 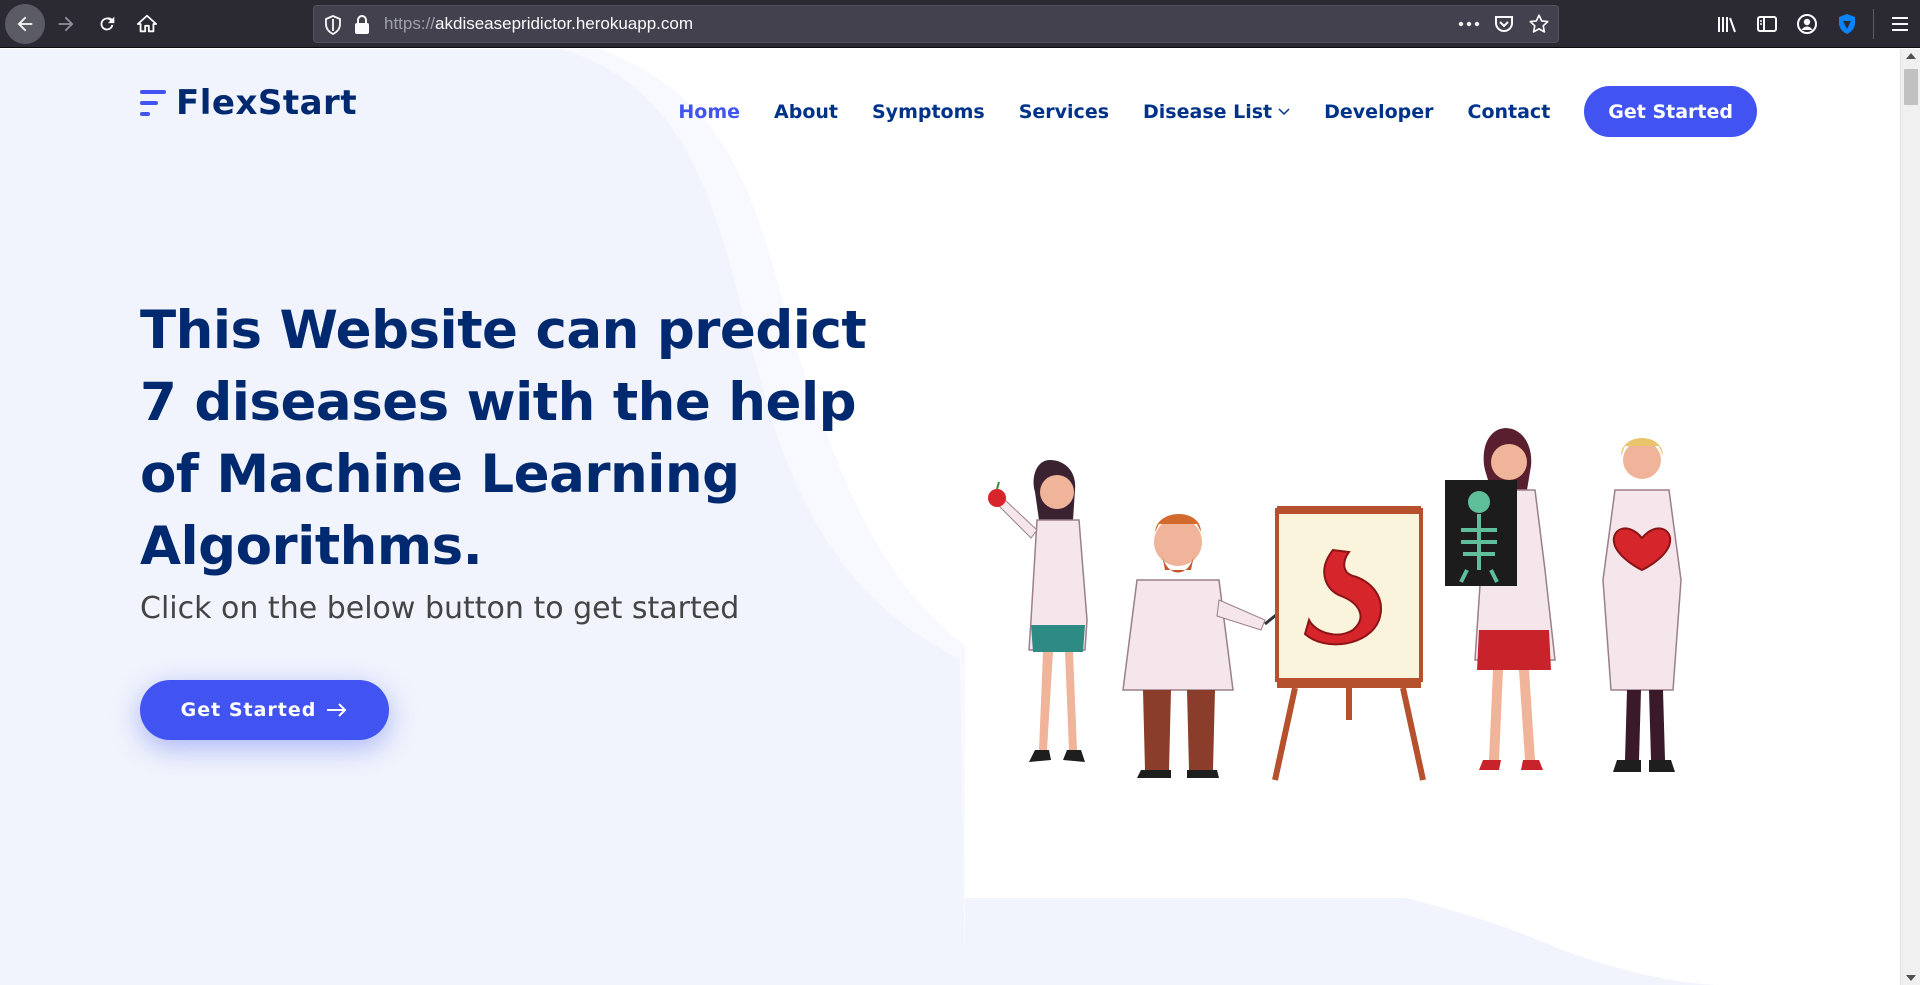 What do you see at coordinates (936, 24) in the screenshot?
I see `address-bar: https://akdiseasepridictor.herokuapp.com` at bounding box center [936, 24].